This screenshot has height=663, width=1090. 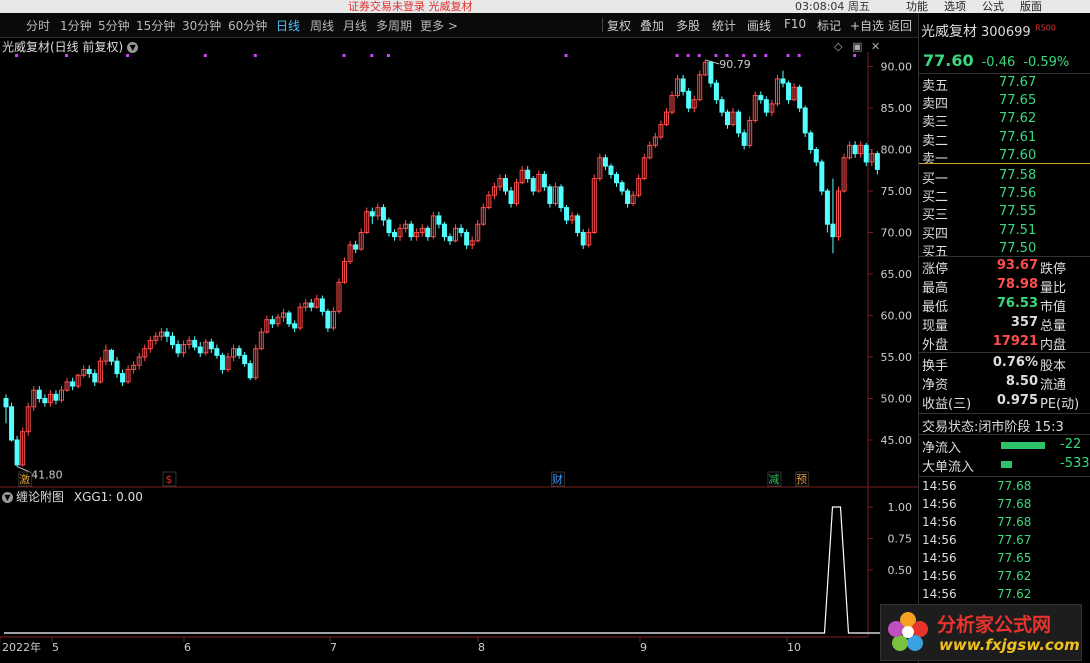 I want to click on bid-row: 买四 77.51, so click(x=1004, y=232).